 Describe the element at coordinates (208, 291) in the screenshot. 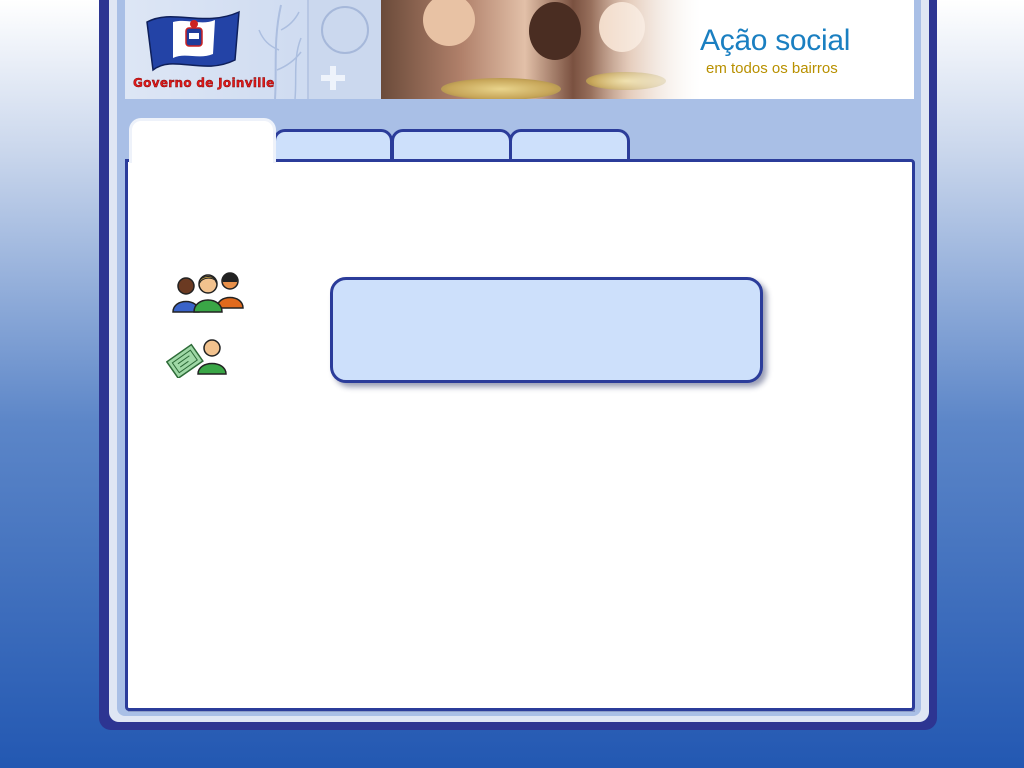

I see `people-group-icon` at that location.